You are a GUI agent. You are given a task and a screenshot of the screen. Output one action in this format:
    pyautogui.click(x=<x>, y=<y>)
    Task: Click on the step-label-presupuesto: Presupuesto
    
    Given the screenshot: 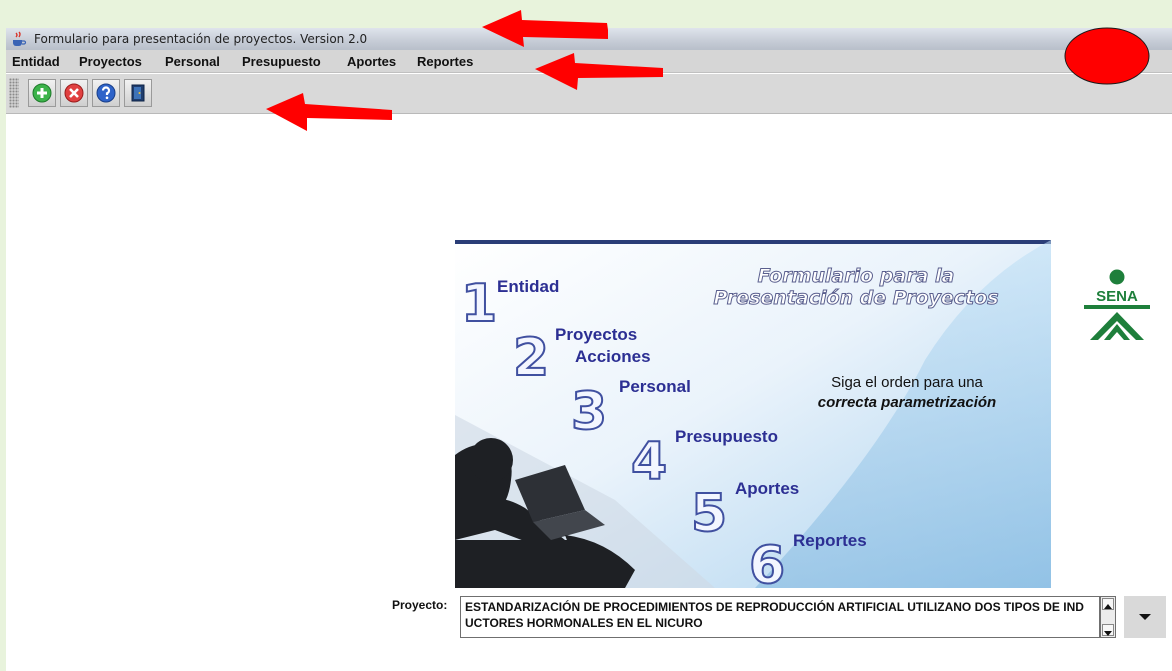 What is the action you would take?
    pyautogui.click(x=726, y=436)
    